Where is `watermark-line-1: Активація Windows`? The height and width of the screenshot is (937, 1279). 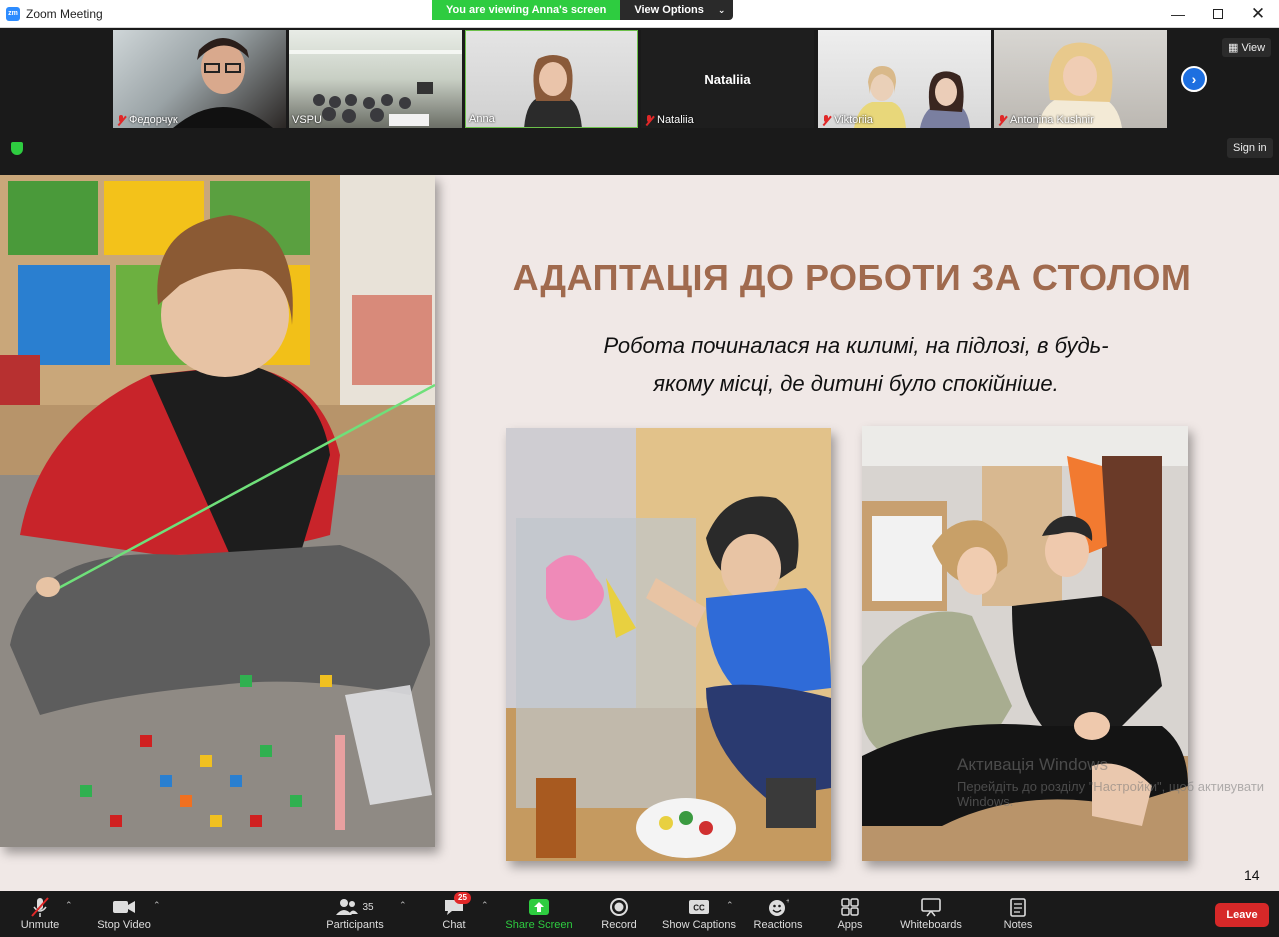 watermark-line-1: Активація Windows is located at coordinates (1032, 764).